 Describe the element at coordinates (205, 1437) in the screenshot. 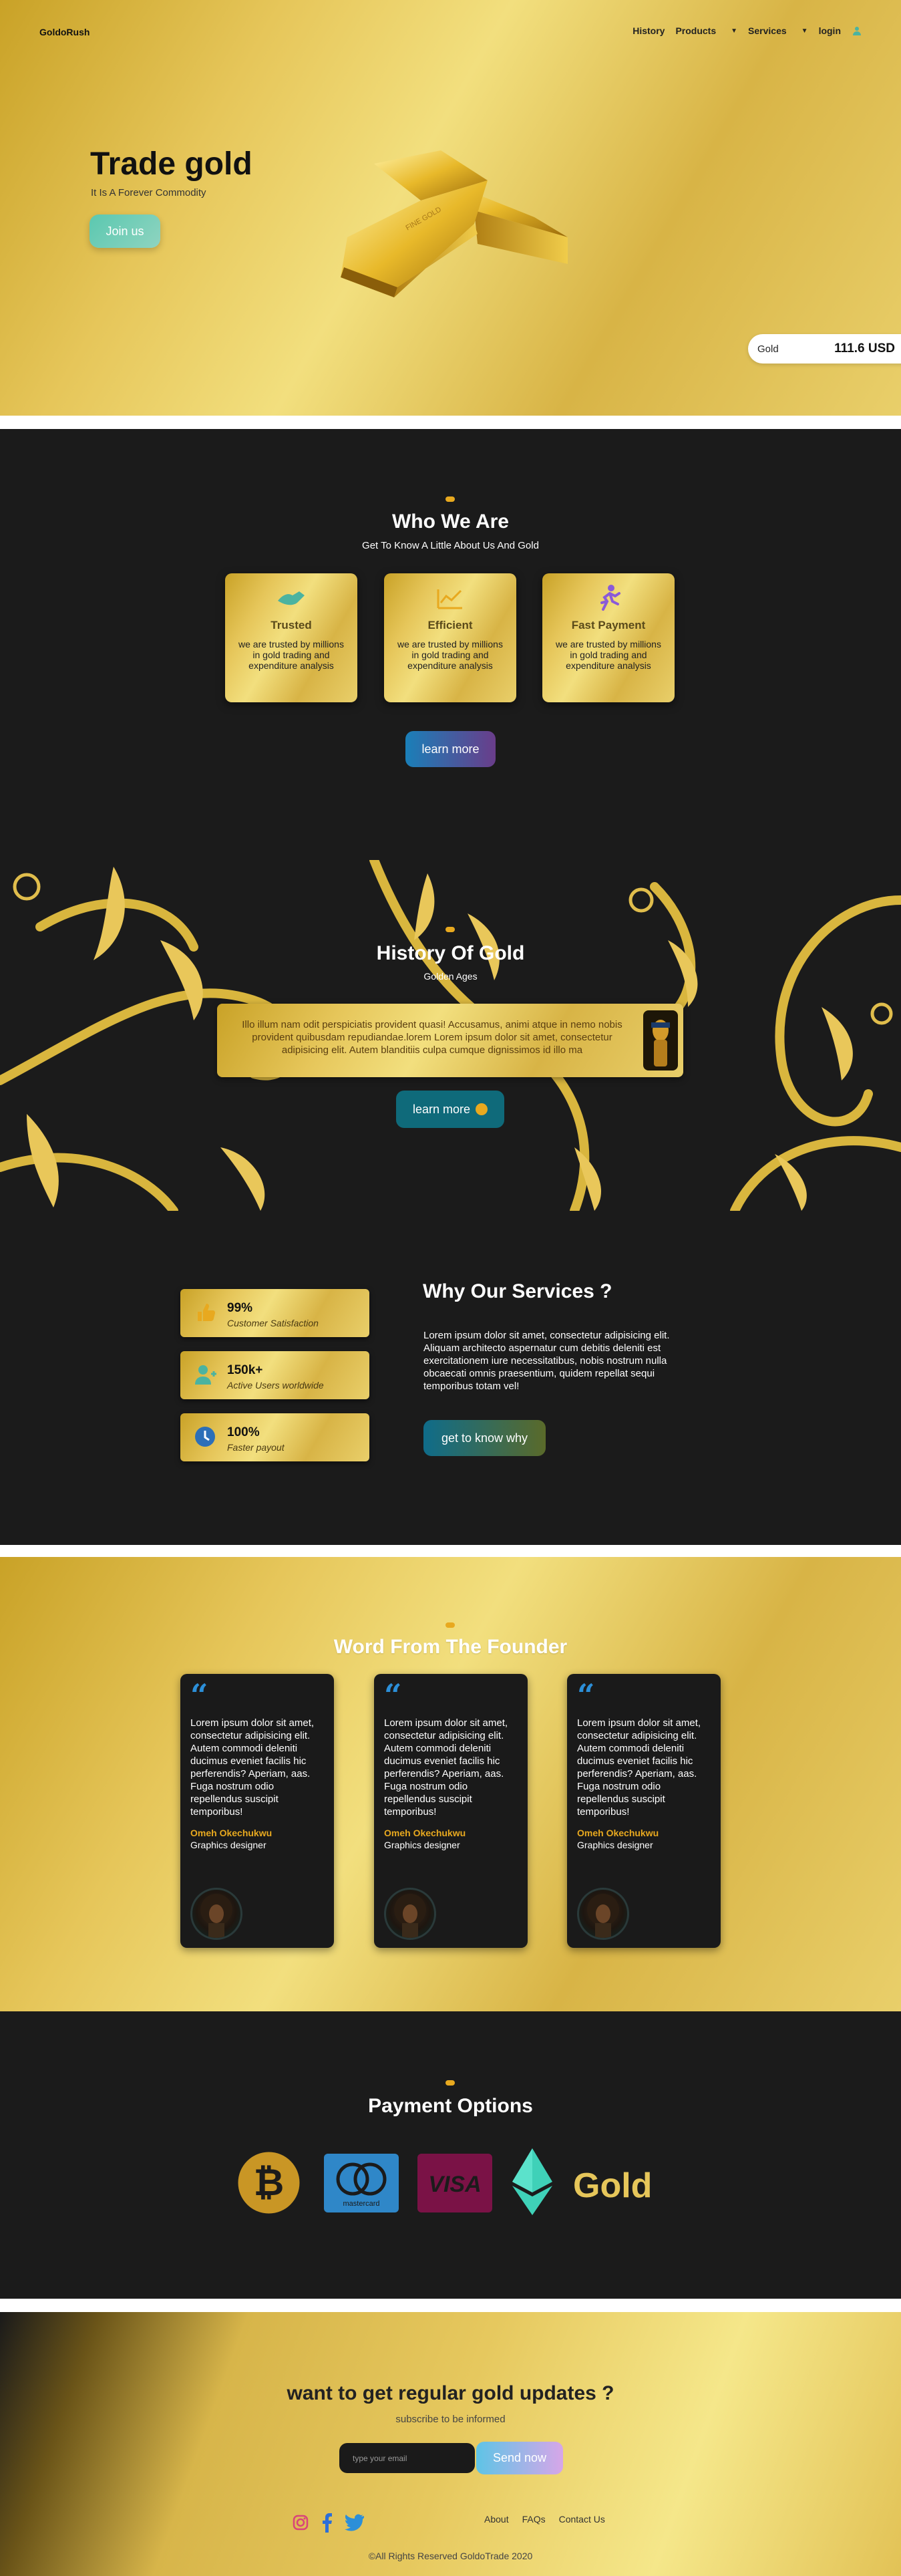

I see `clock-icon` at that location.